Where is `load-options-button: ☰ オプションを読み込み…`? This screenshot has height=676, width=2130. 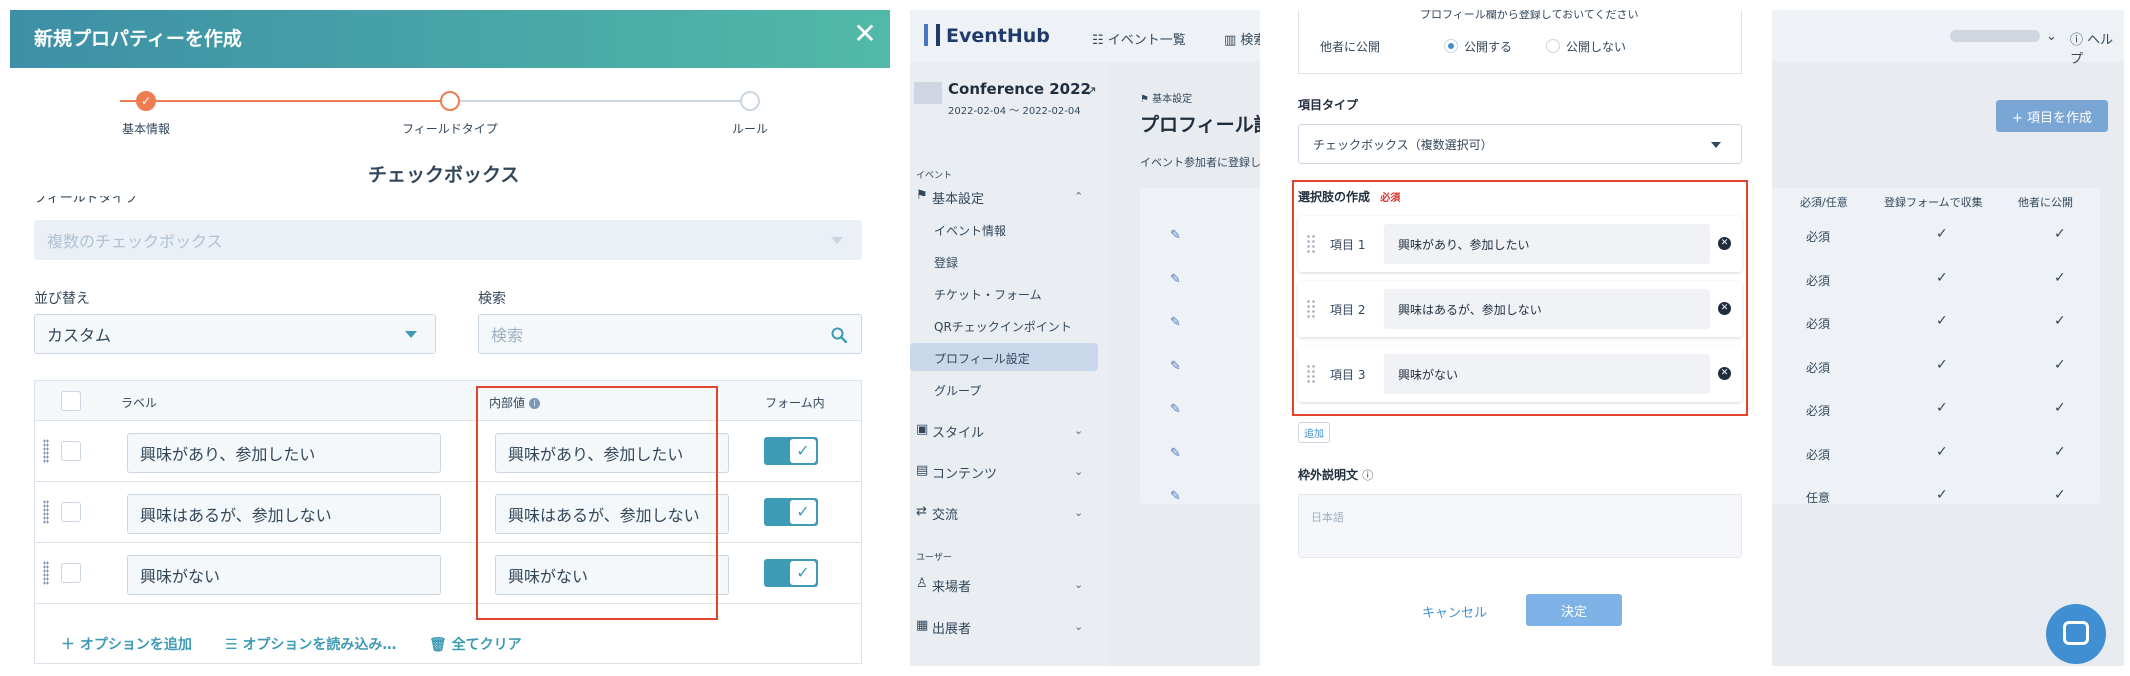
load-options-button: ☰ オプションを読み込み… is located at coordinates (310, 644).